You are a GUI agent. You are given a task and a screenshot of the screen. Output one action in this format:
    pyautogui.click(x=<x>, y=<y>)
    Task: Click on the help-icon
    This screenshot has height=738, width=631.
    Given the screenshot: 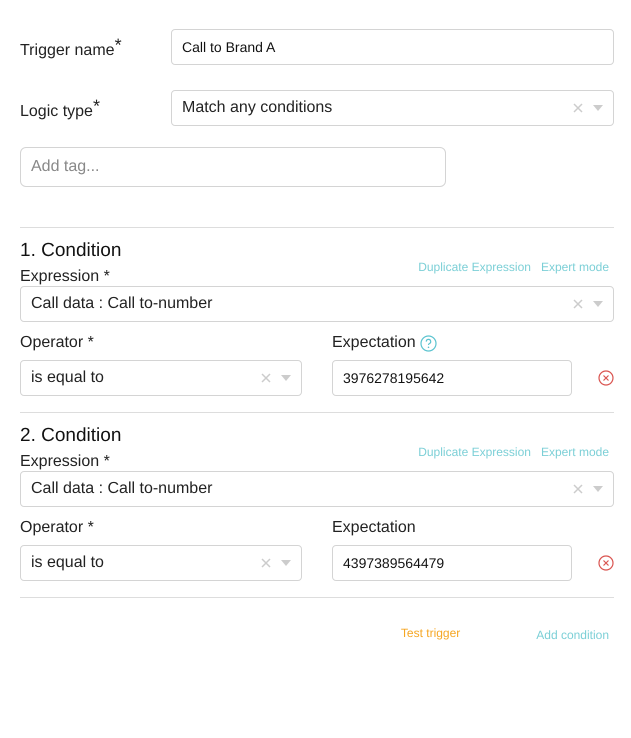 What is the action you would take?
    pyautogui.click(x=428, y=343)
    